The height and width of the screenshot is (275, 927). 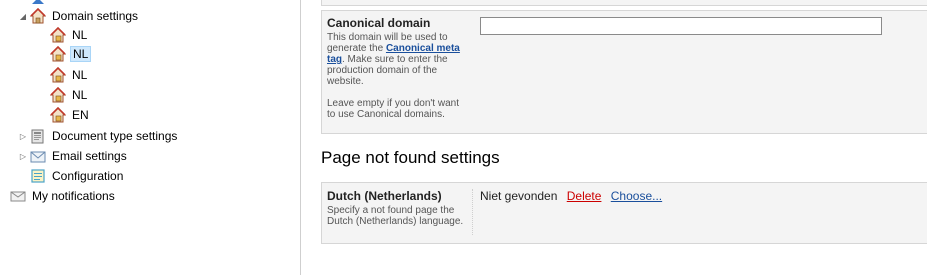 I want to click on tree-node-my-notifications: My notifications, so click(x=63, y=196).